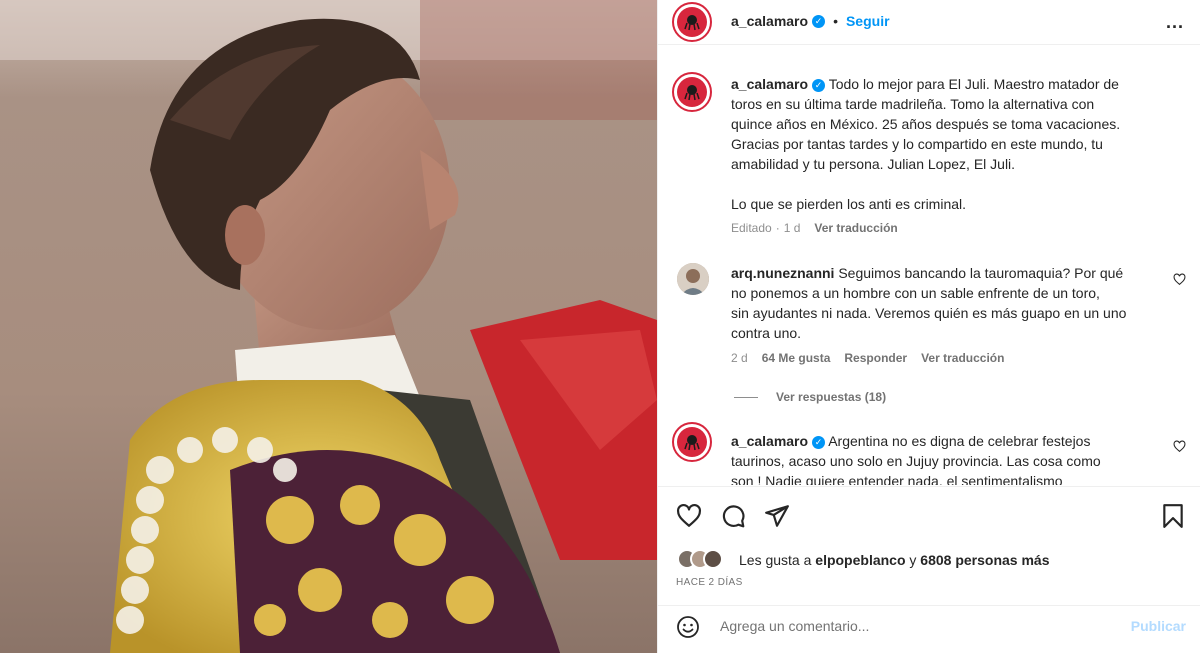 This screenshot has height=653, width=1200. I want to click on commenter-photo, so click(693, 279).